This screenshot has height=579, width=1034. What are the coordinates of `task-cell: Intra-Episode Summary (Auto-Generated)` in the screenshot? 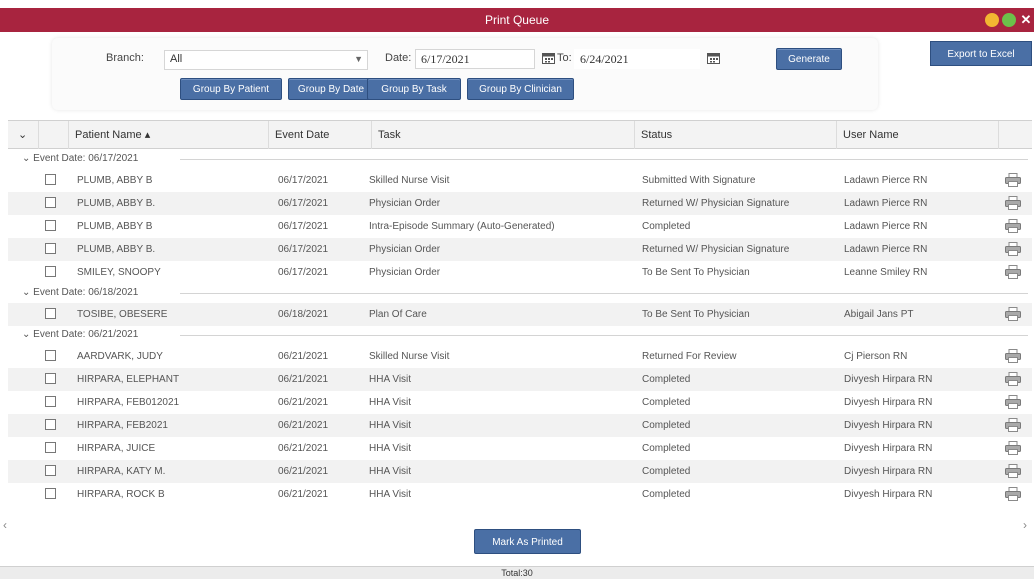 It's located at (462, 226).